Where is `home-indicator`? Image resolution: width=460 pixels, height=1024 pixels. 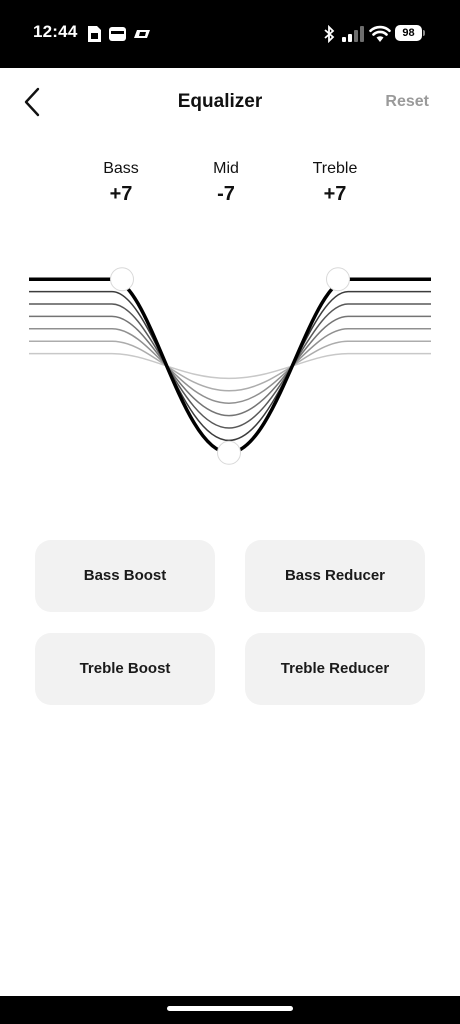 home-indicator is located at coordinates (230, 1008).